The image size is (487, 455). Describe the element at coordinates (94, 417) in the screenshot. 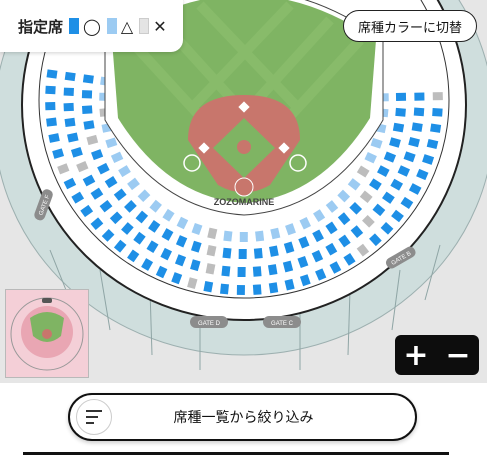

I see `filter-list-icon` at that location.